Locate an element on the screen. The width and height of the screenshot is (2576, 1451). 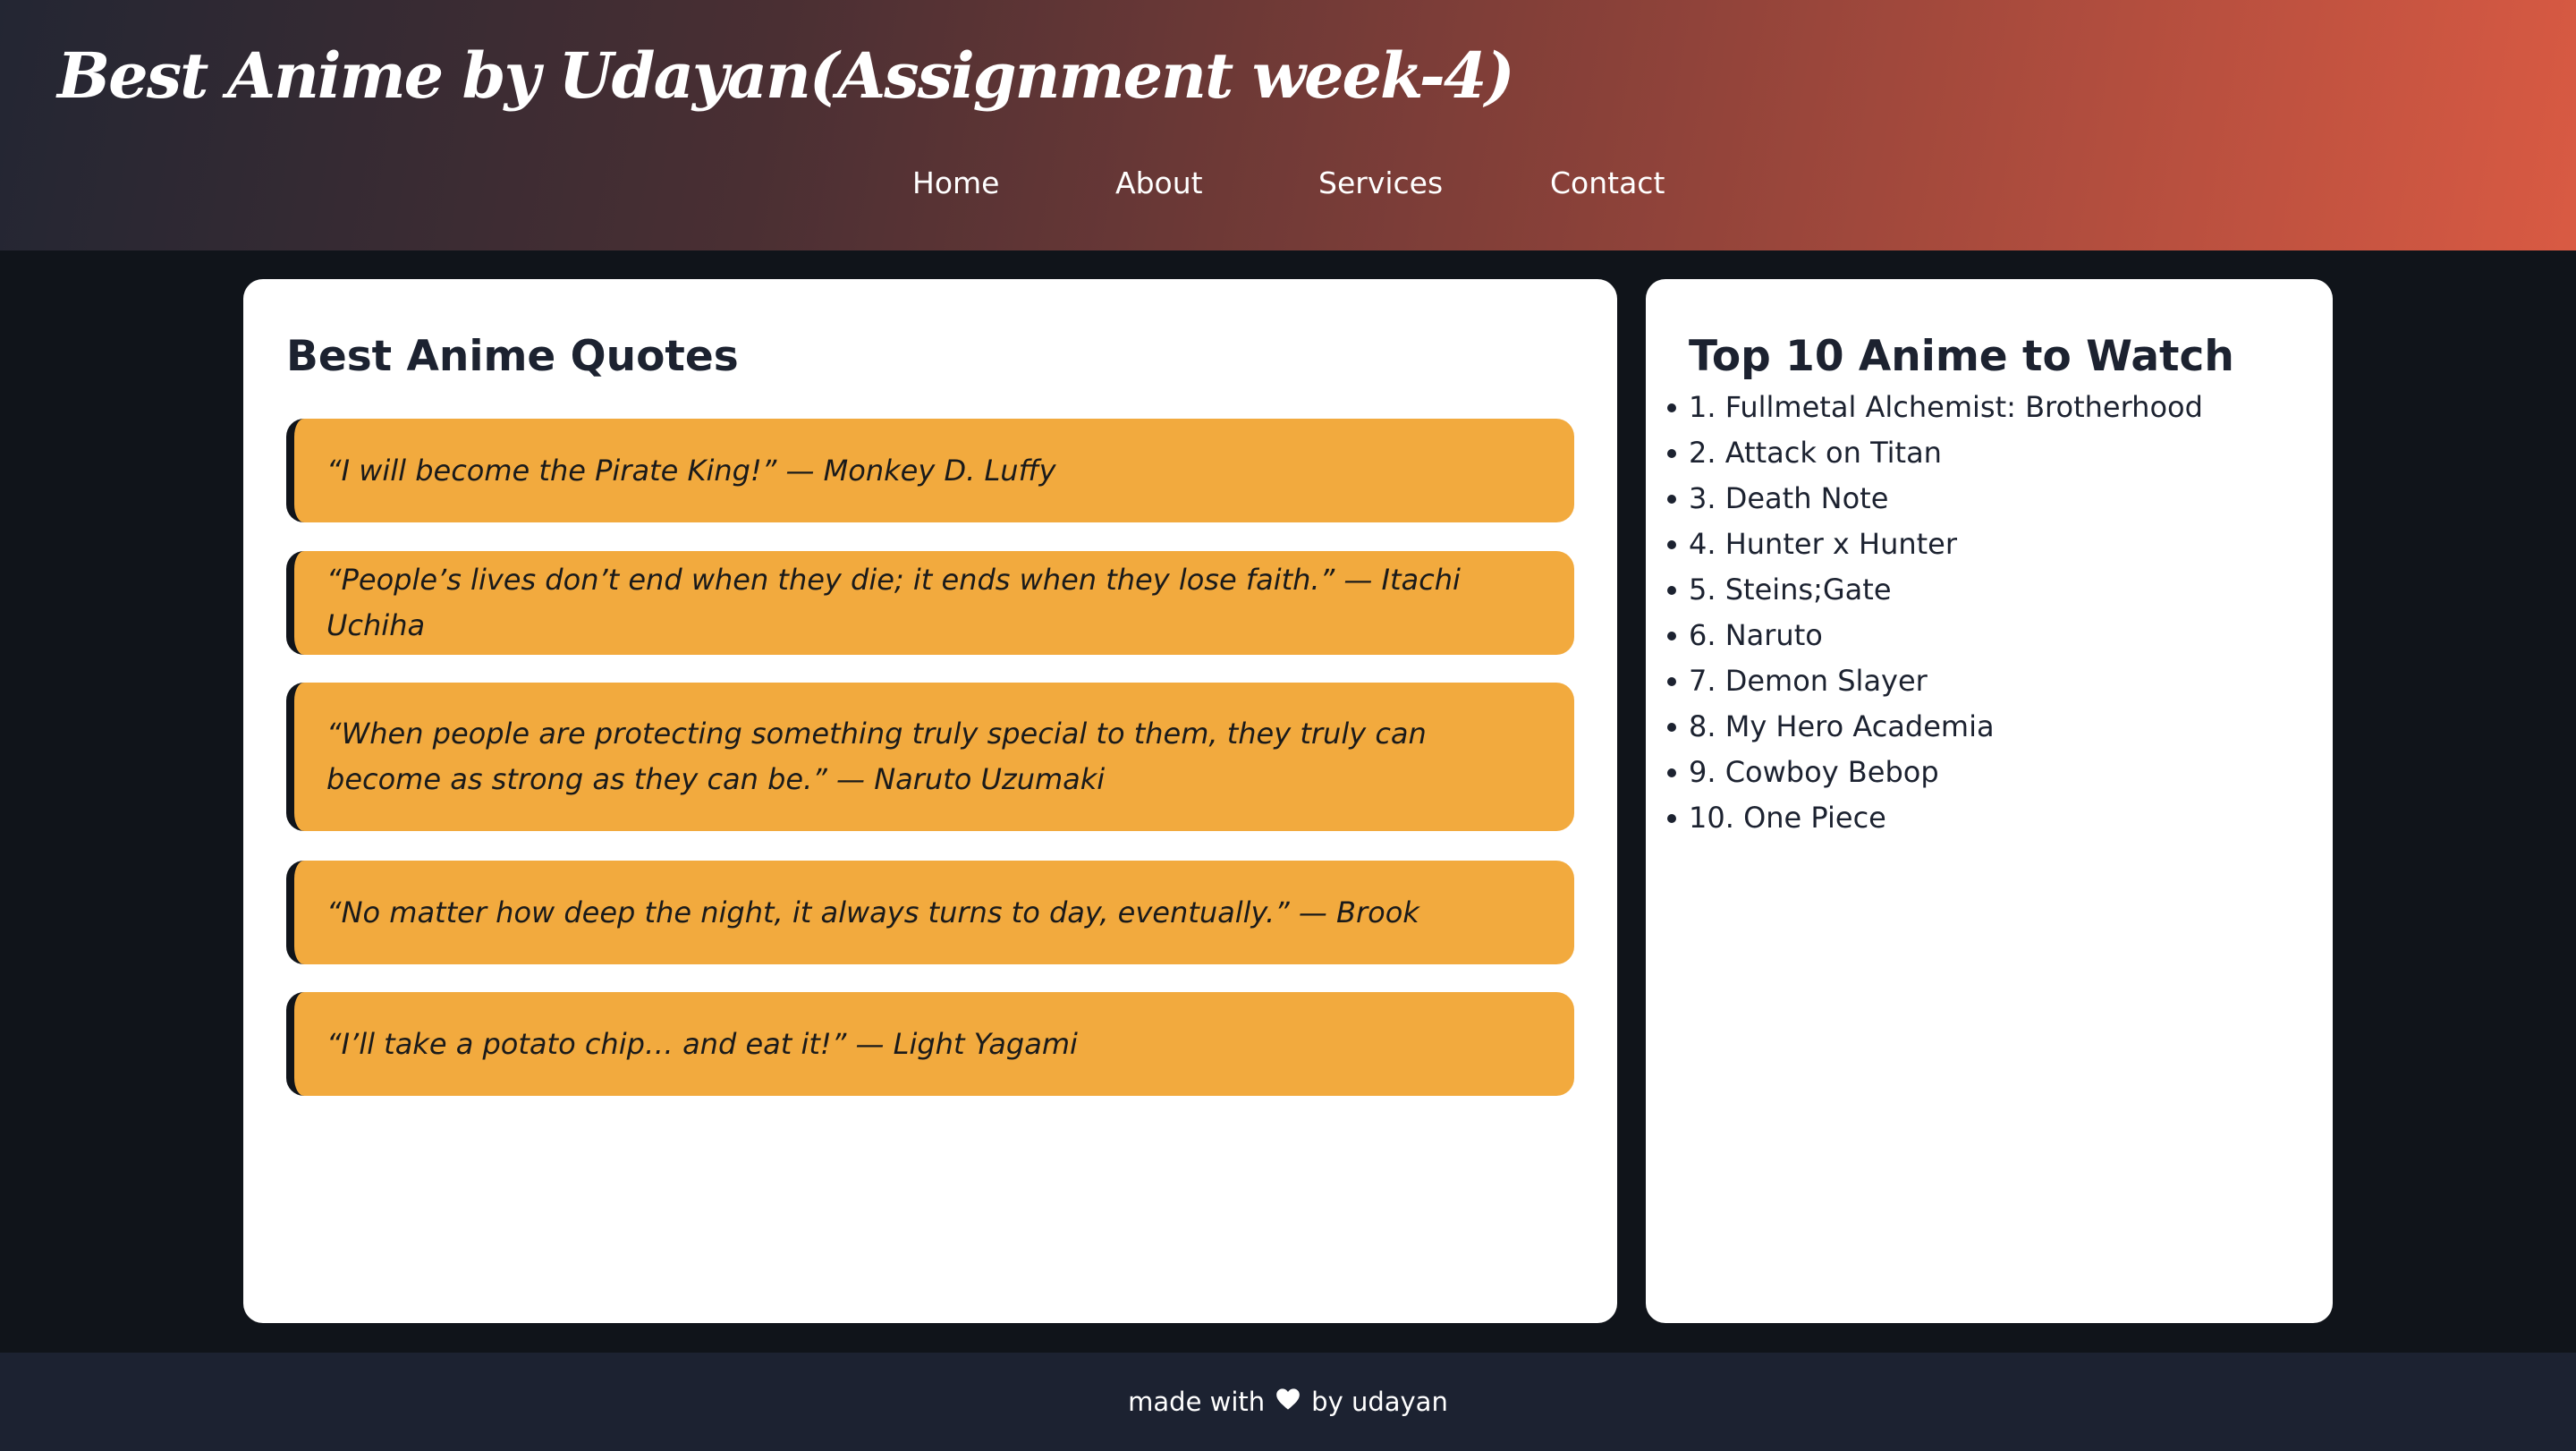
nav-link-services: Services is located at coordinates (1380, 183).